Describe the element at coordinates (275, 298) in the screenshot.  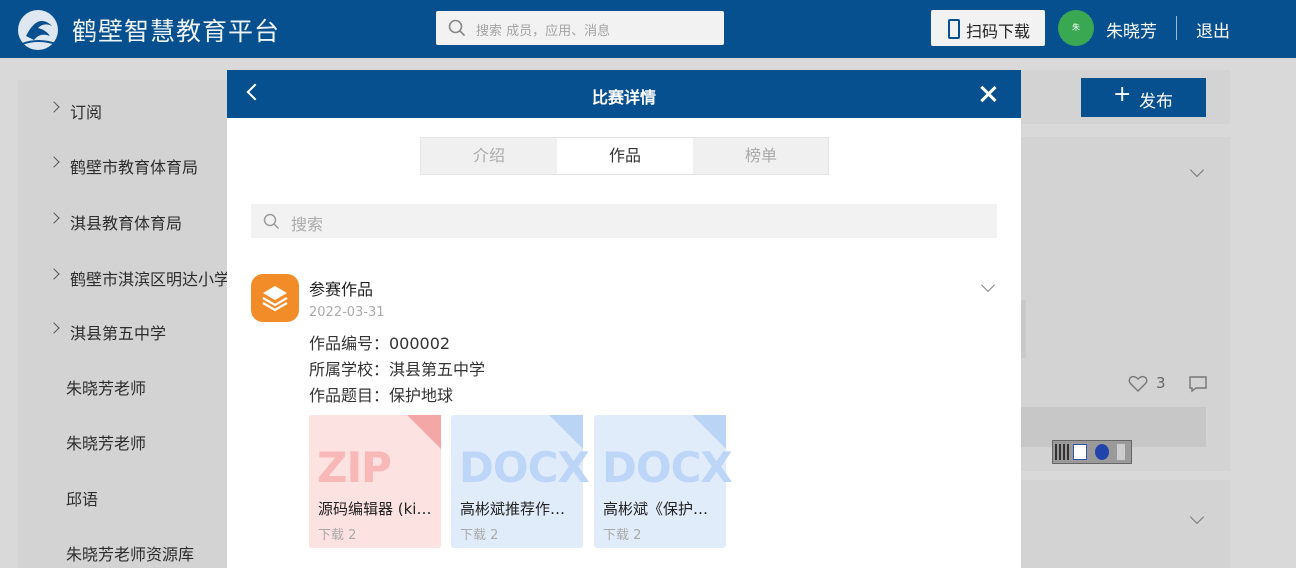
I see `layers-icon` at that location.